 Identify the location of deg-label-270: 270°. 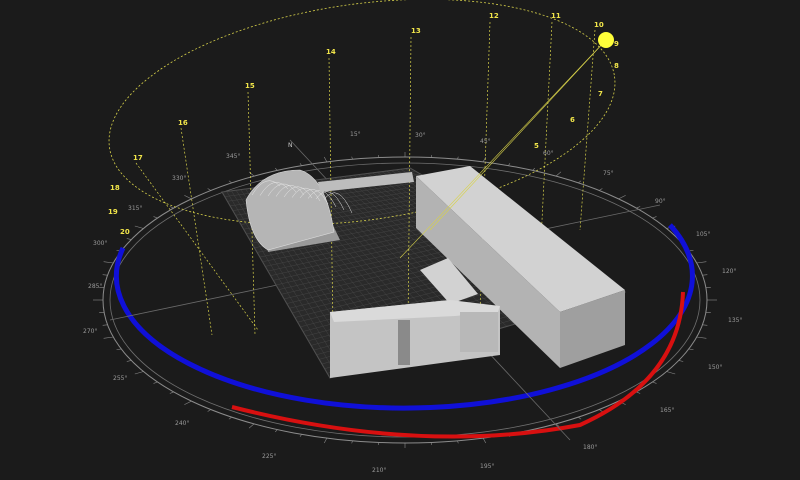
(90, 331).